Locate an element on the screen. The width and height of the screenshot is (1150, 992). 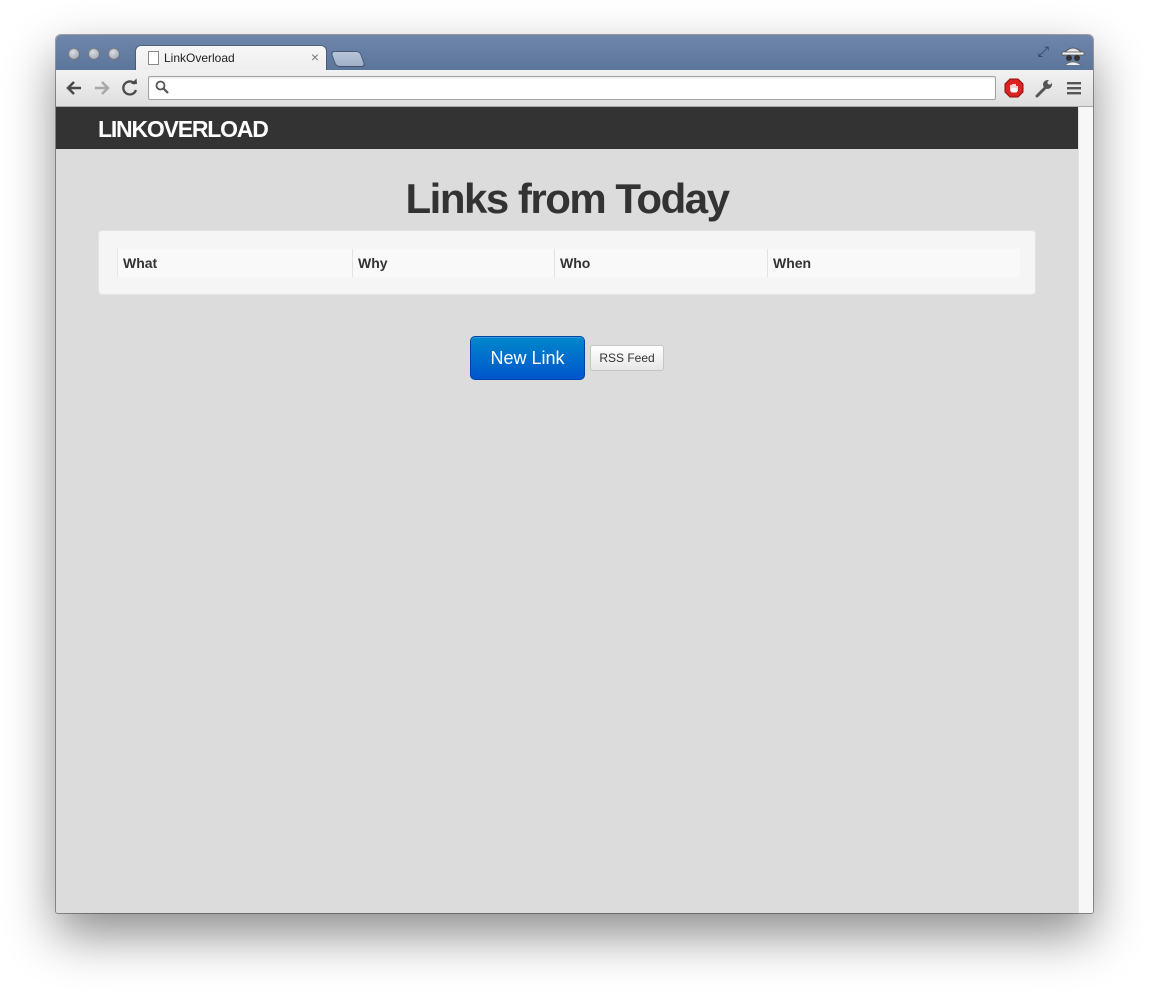
links-table-header: What Why Who When is located at coordinates (568, 263).